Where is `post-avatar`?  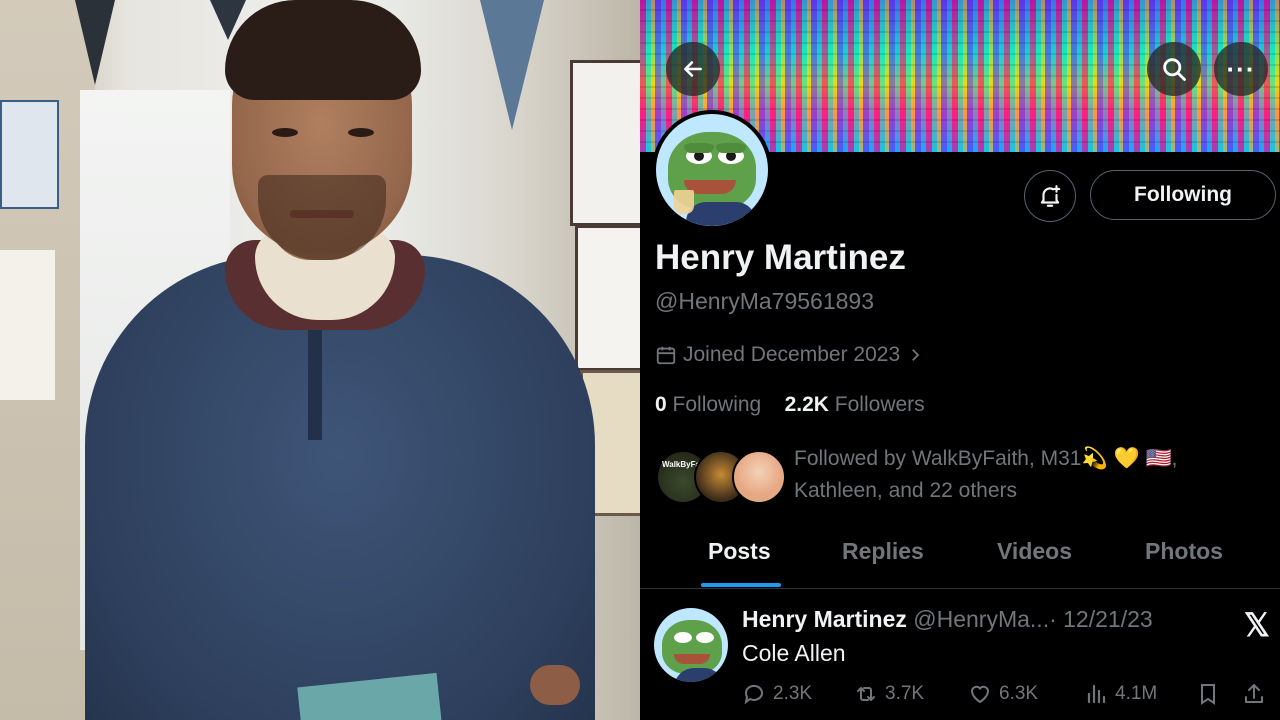 post-avatar is located at coordinates (691, 645).